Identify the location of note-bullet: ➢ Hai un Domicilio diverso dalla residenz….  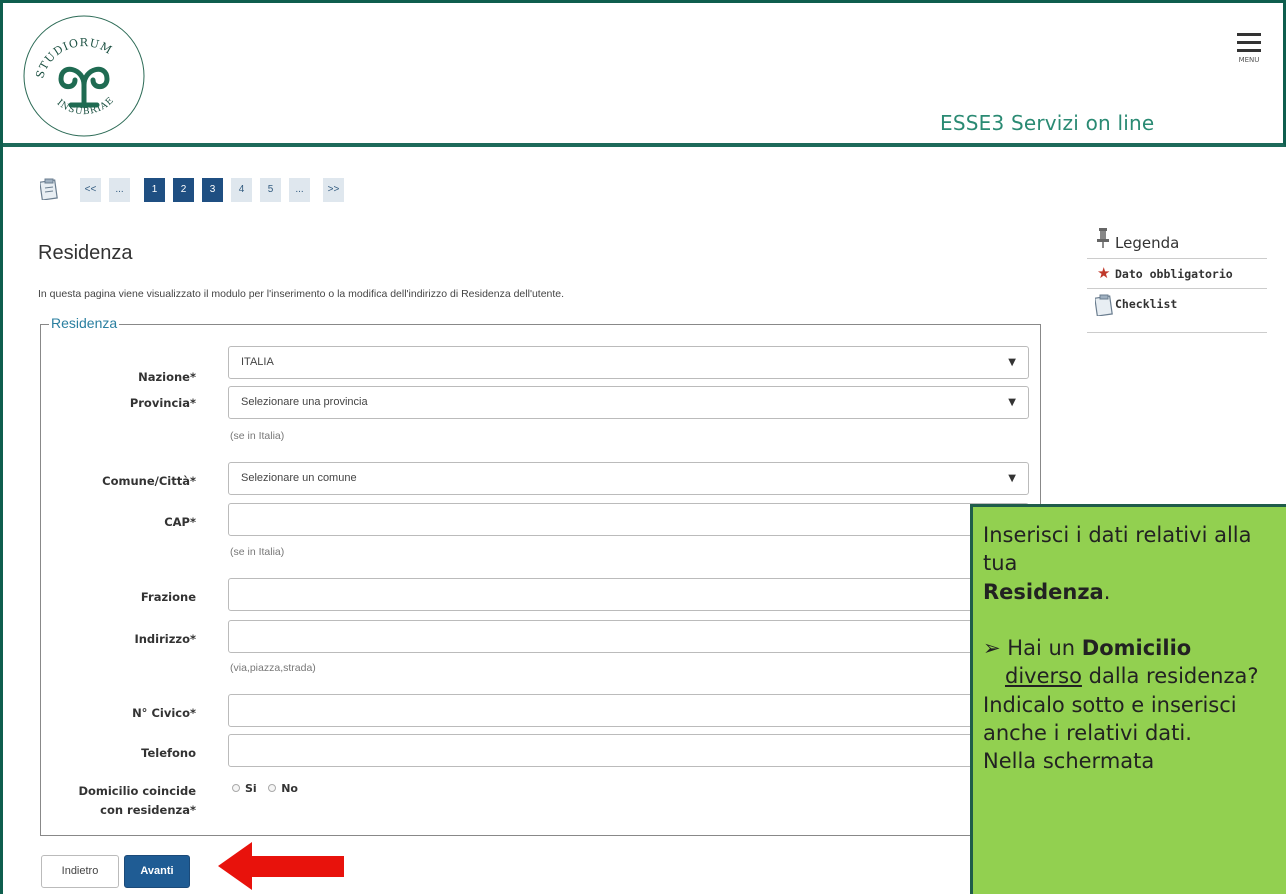
(1134, 662).